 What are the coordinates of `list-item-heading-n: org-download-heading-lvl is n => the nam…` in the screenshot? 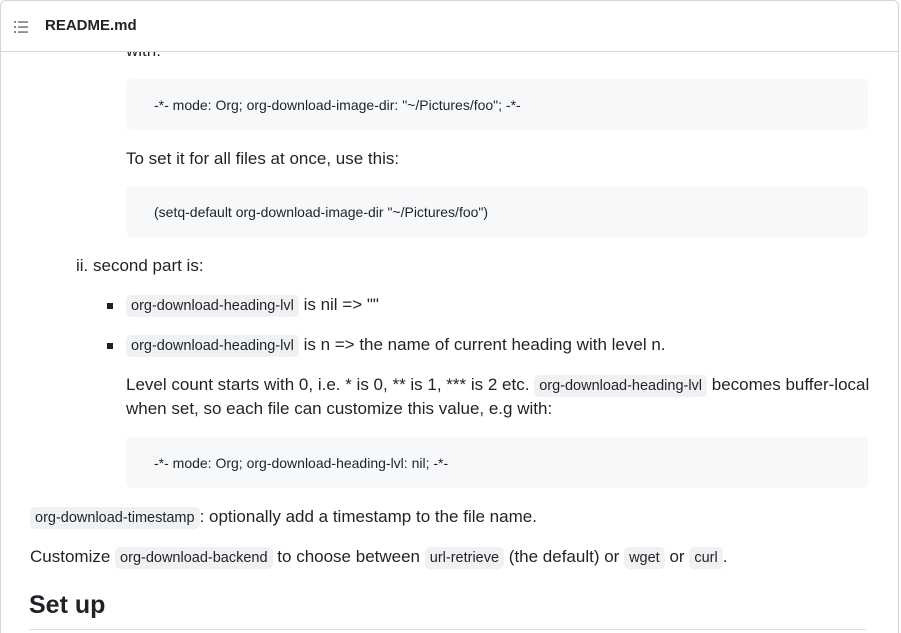 It's located at (396, 346).